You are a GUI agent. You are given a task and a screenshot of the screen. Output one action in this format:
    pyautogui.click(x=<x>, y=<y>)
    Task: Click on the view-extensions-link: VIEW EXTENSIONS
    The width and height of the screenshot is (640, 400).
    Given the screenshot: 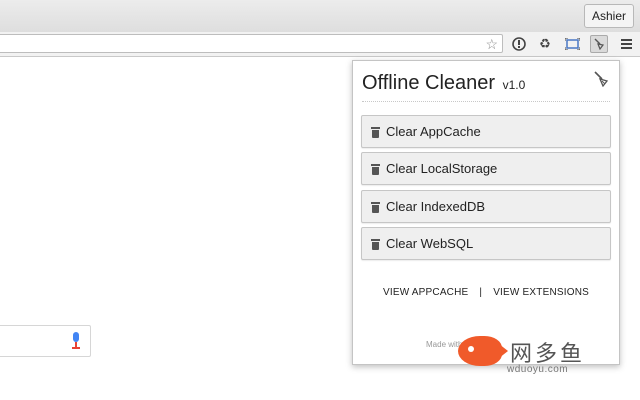 What is the action you would take?
    pyautogui.click(x=541, y=292)
    